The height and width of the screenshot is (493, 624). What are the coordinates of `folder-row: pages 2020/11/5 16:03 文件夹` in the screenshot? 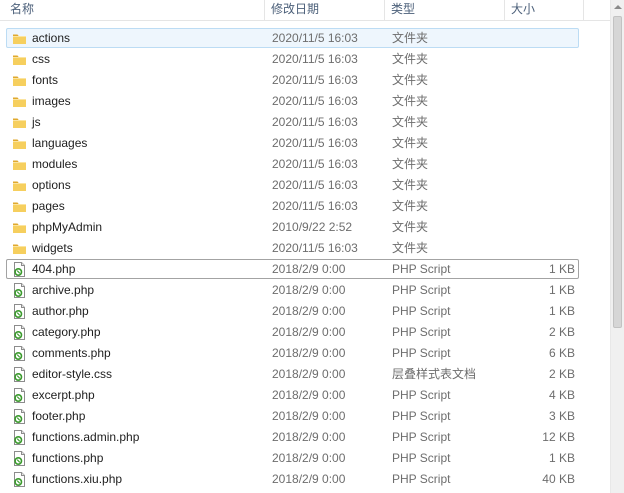 It's located at (292, 206).